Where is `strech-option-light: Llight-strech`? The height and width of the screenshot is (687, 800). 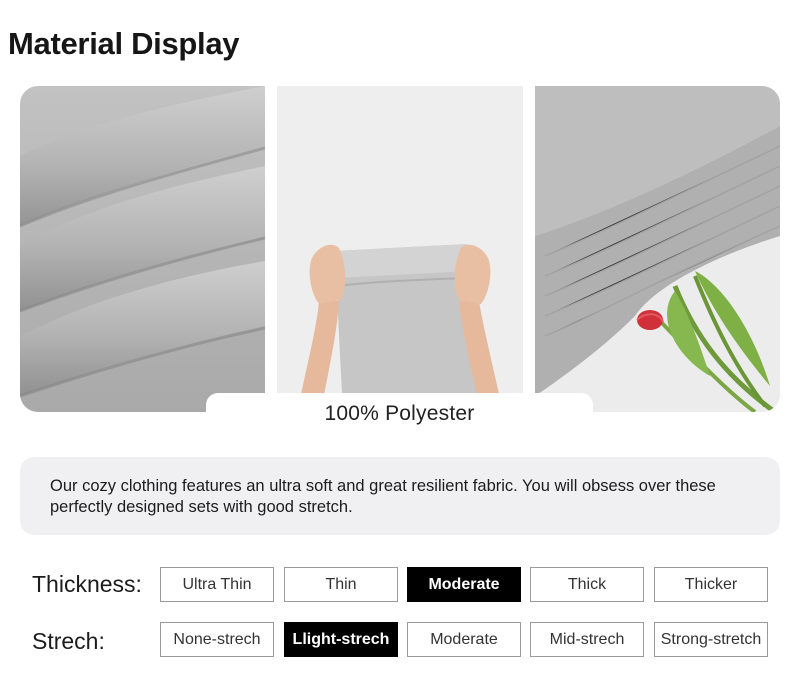 strech-option-light: Llight-strech is located at coordinates (341, 639).